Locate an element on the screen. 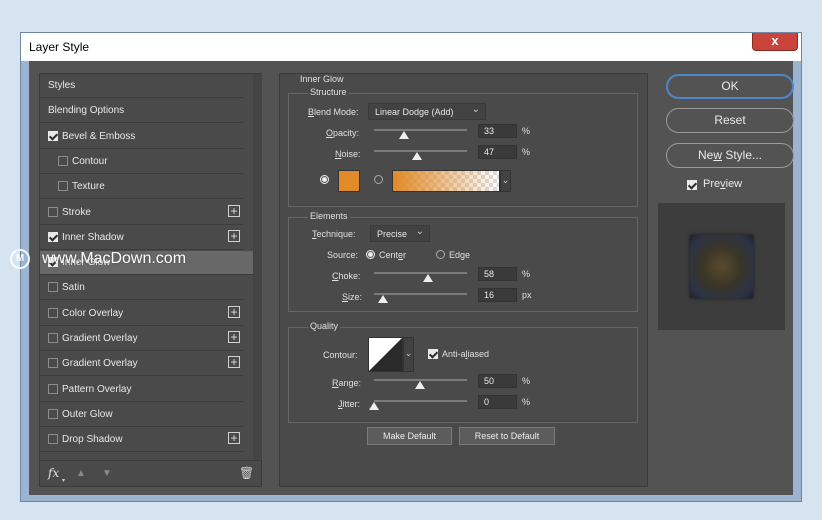 The image size is (822, 520). anti-aliased-checkbox is located at coordinates (433, 354).